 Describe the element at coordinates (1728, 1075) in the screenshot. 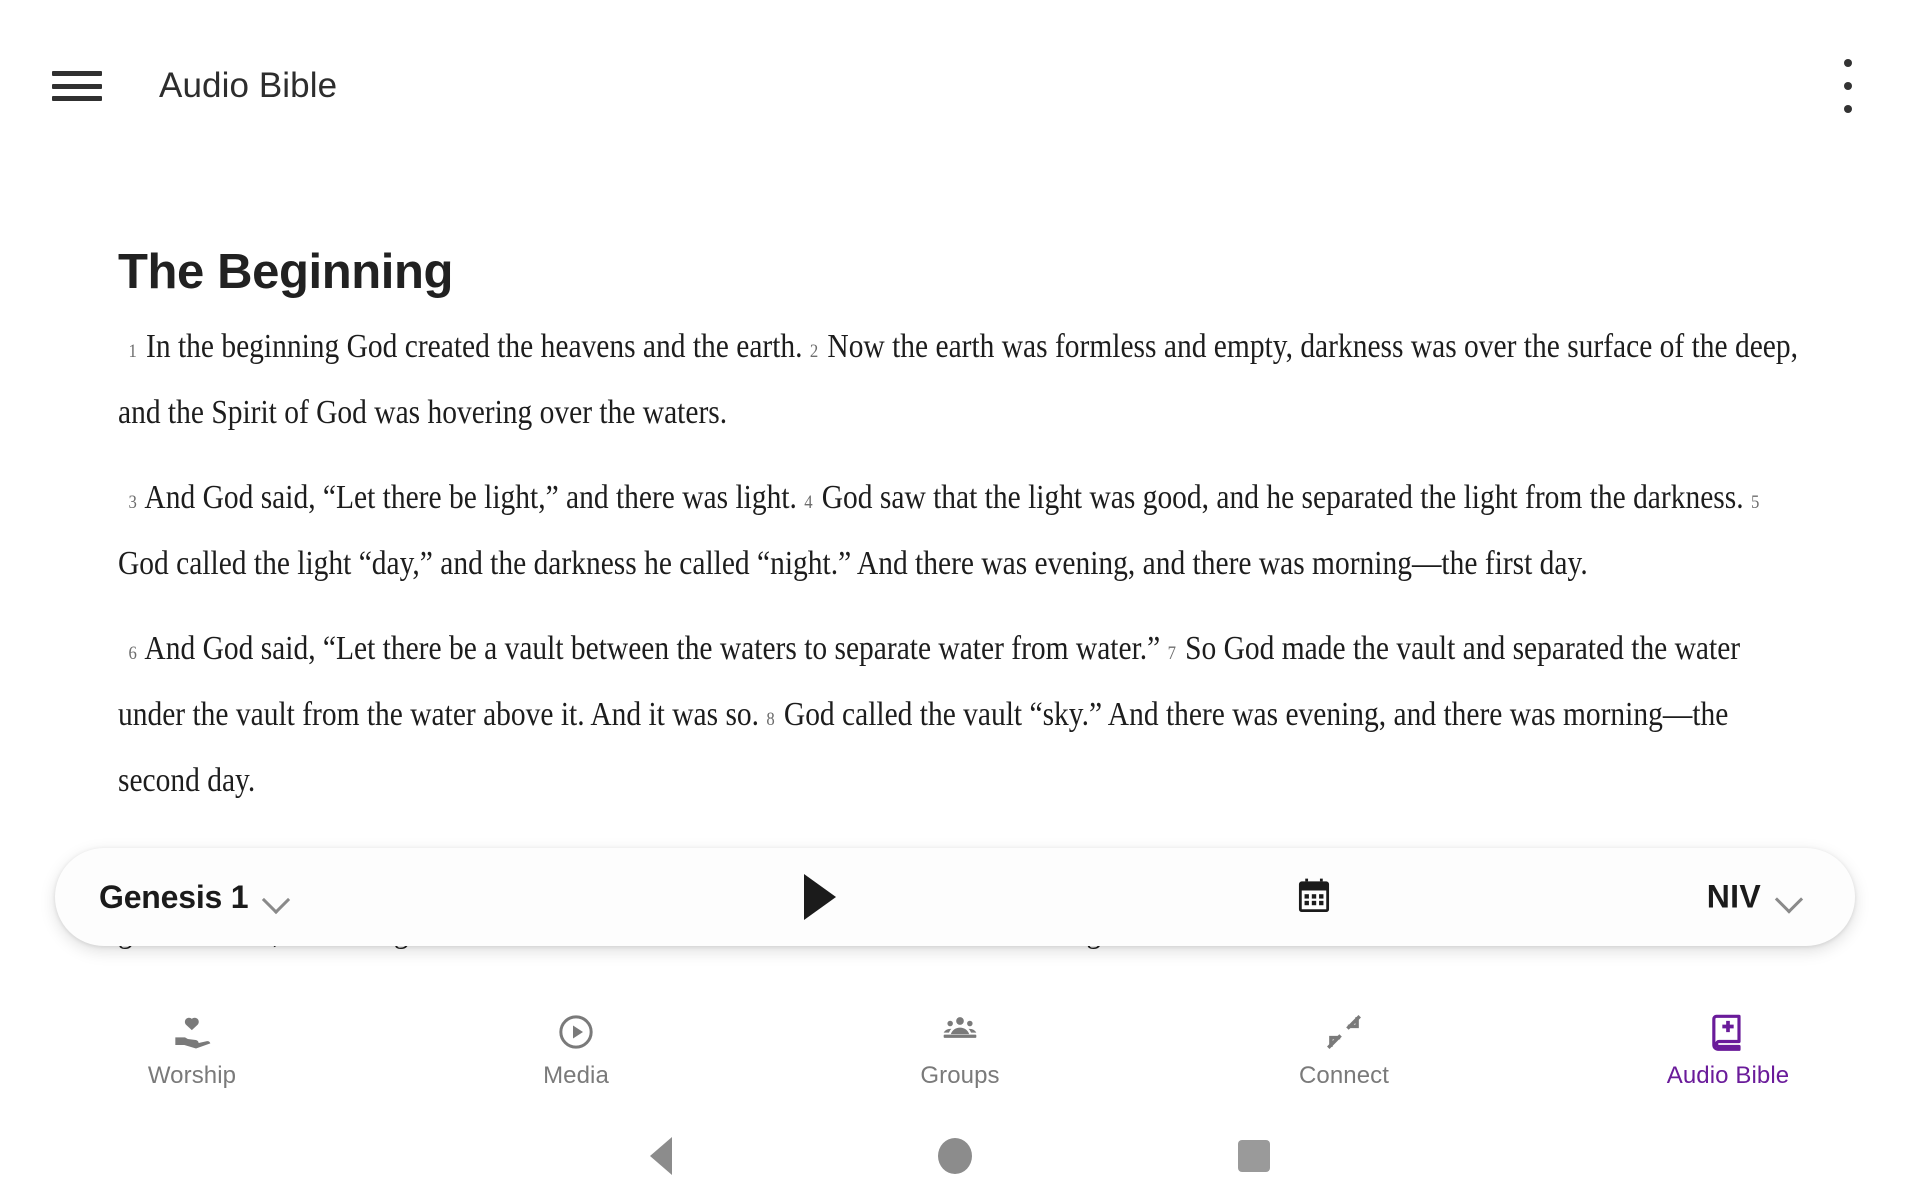

I see `tab-label: Audio Bible` at that location.